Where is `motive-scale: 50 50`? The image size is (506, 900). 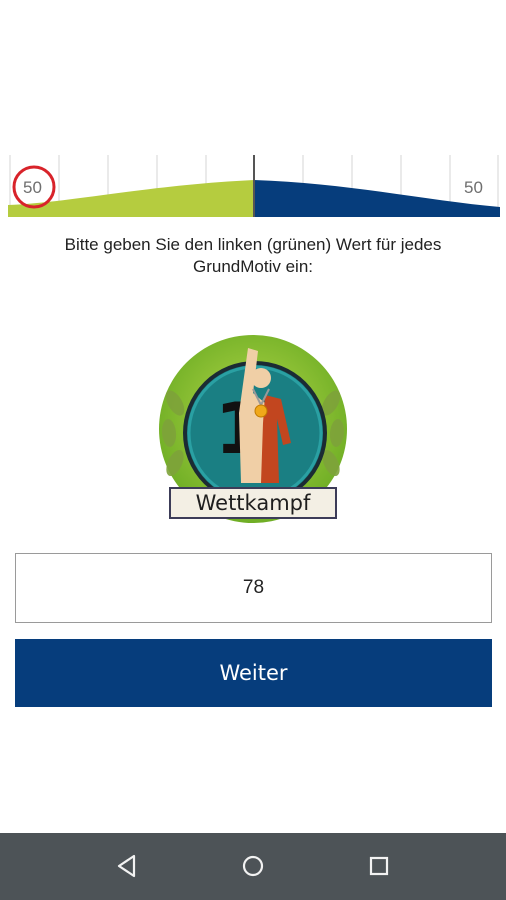 motive-scale: 50 50 is located at coordinates (254, 187).